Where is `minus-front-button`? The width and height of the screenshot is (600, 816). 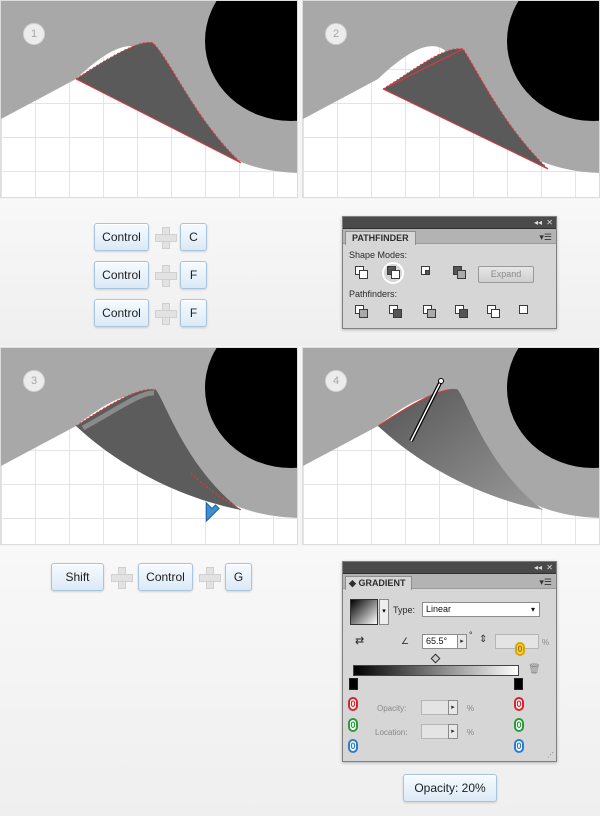 minus-front-button is located at coordinates (393, 273).